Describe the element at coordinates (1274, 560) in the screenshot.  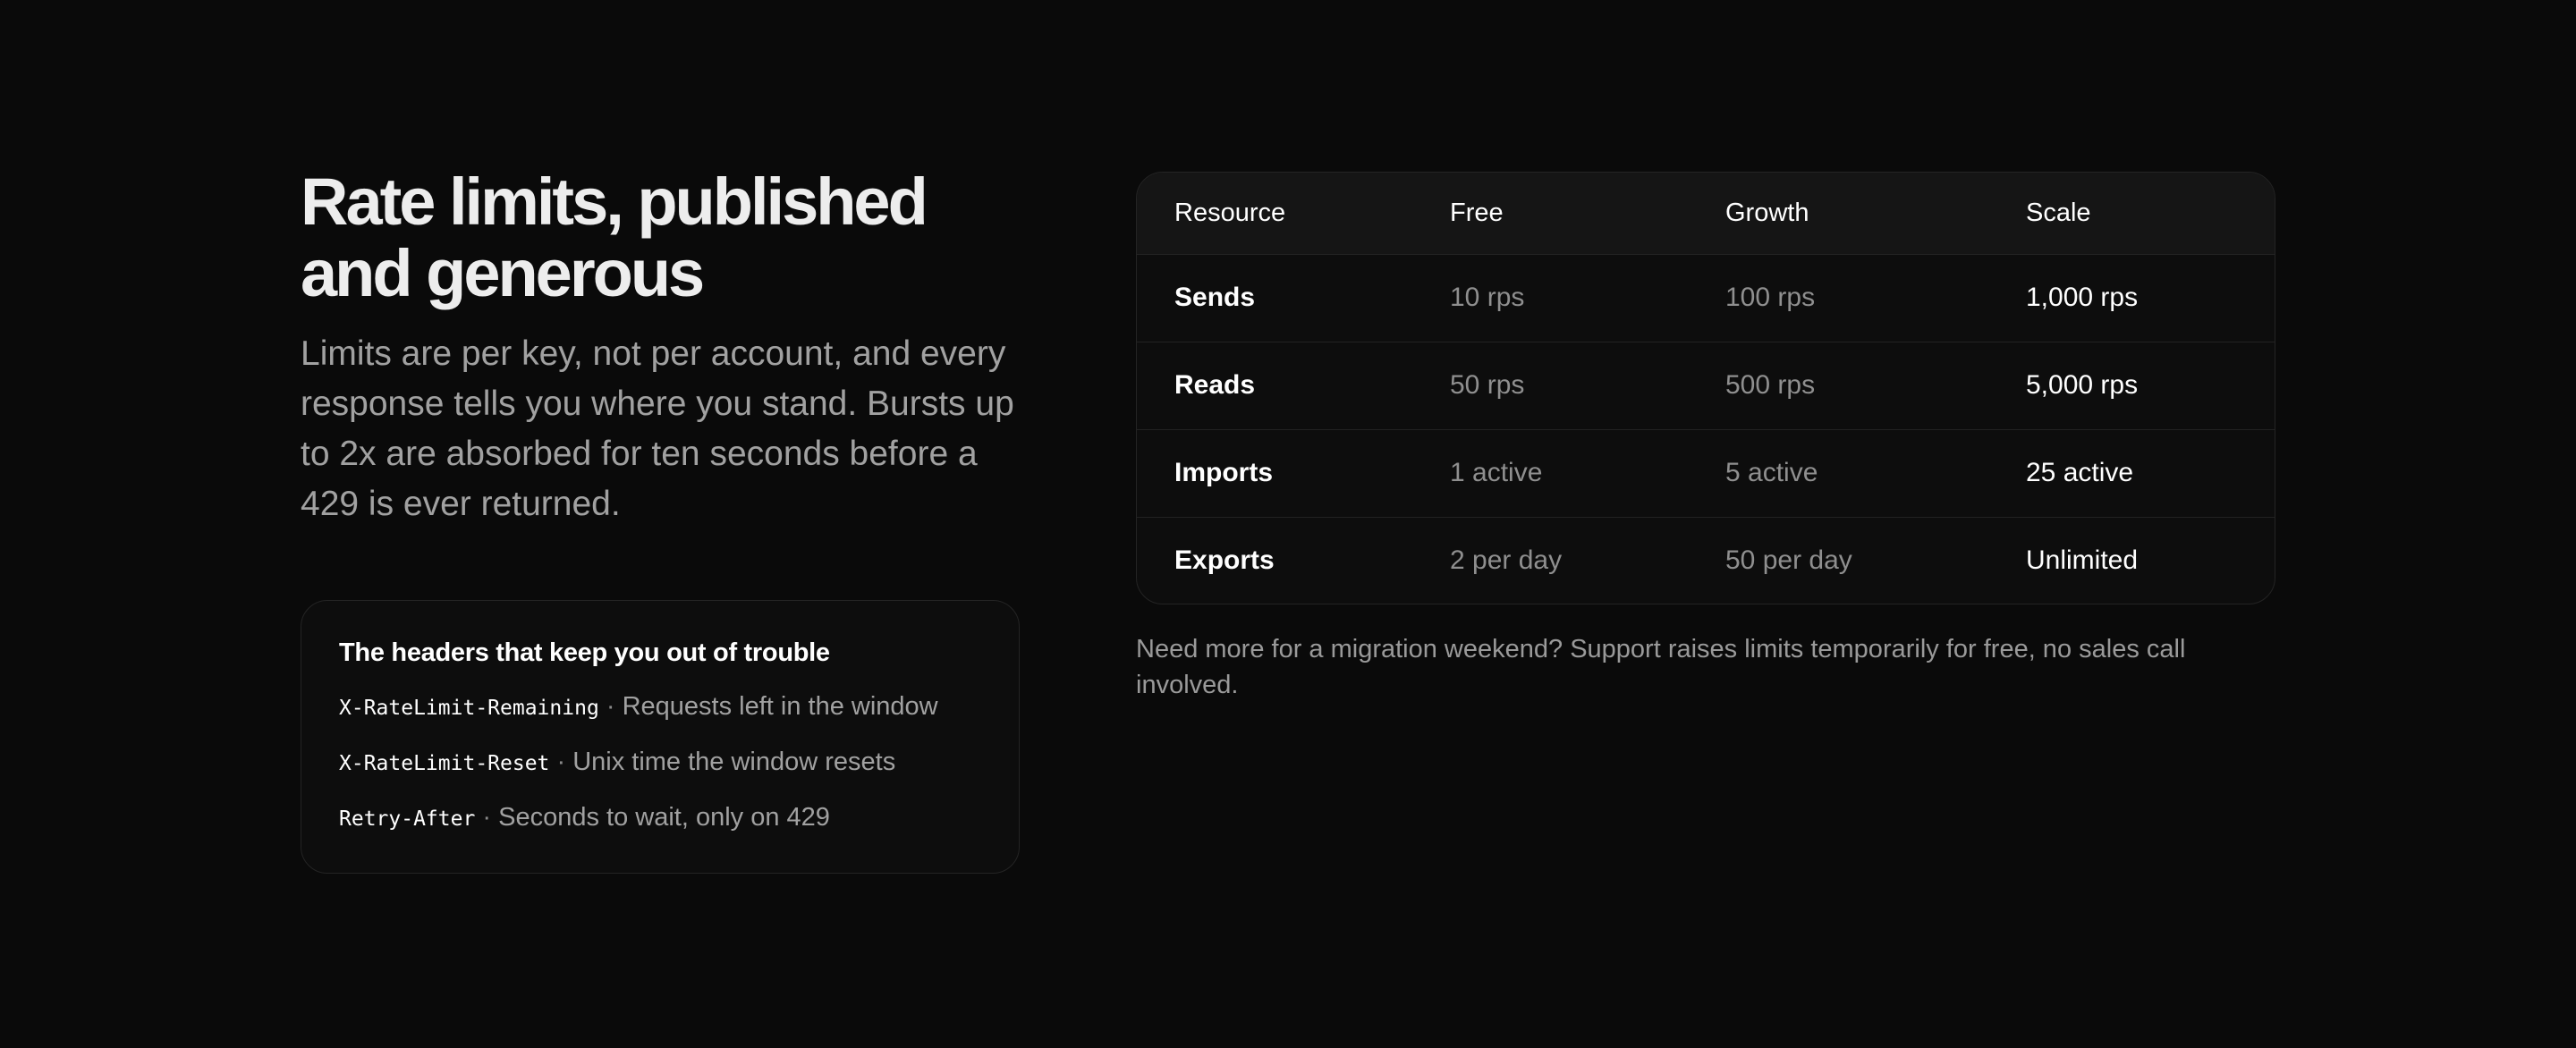
I see `resource-cell: Exports` at that location.